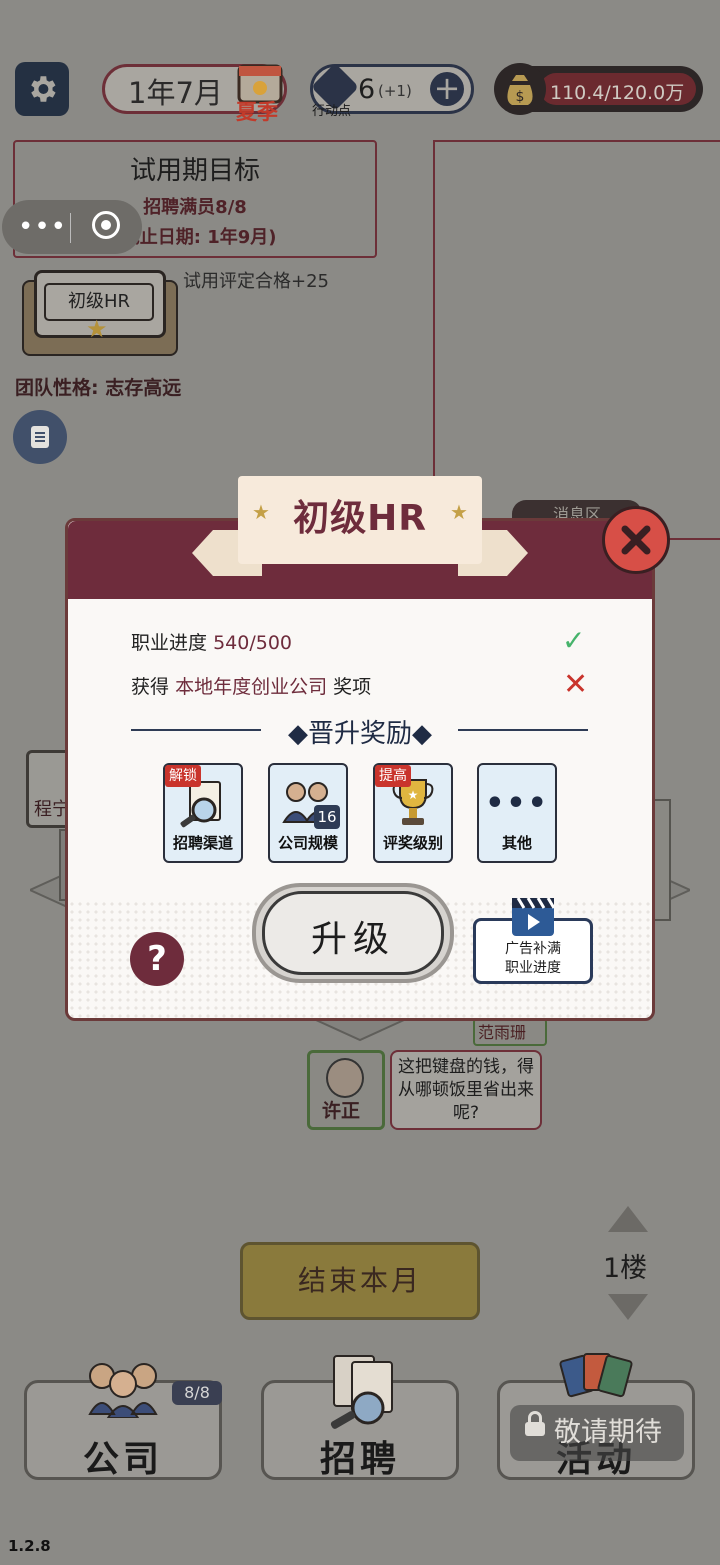 The image size is (720, 1565). What do you see at coordinates (534, 916) in the screenshot?
I see `video-clapper-icon` at bounding box center [534, 916].